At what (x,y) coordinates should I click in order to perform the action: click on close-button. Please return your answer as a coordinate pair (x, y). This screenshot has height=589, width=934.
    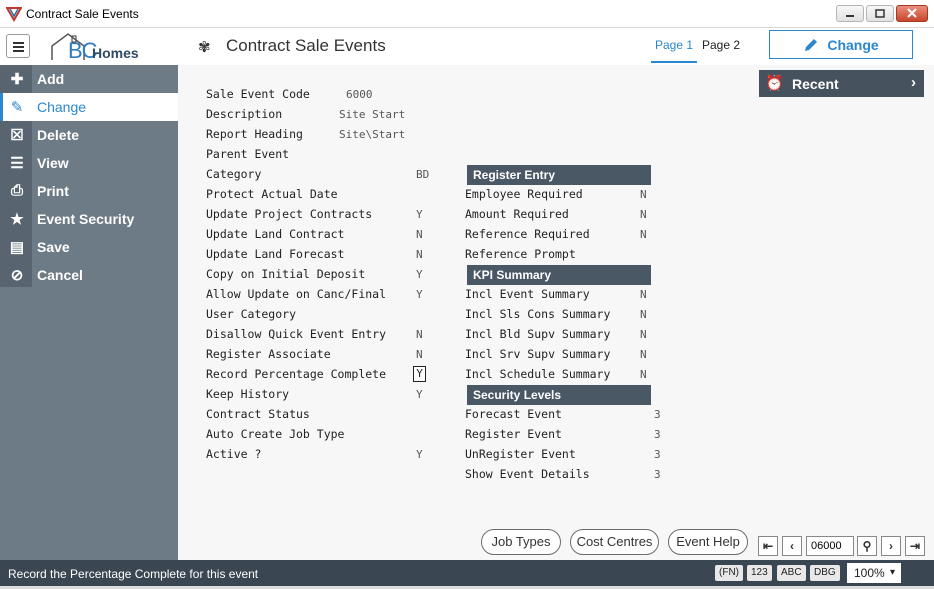
    Looking at the image, I should click on (912, 13).